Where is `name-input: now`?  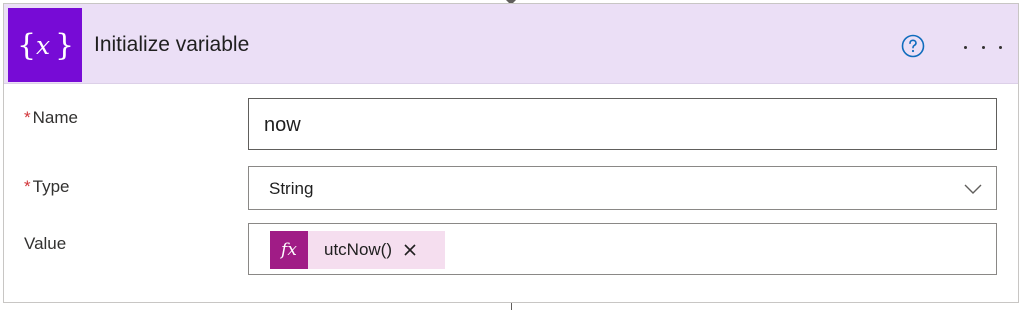
name-input: now is located at coordinates (622, 124).